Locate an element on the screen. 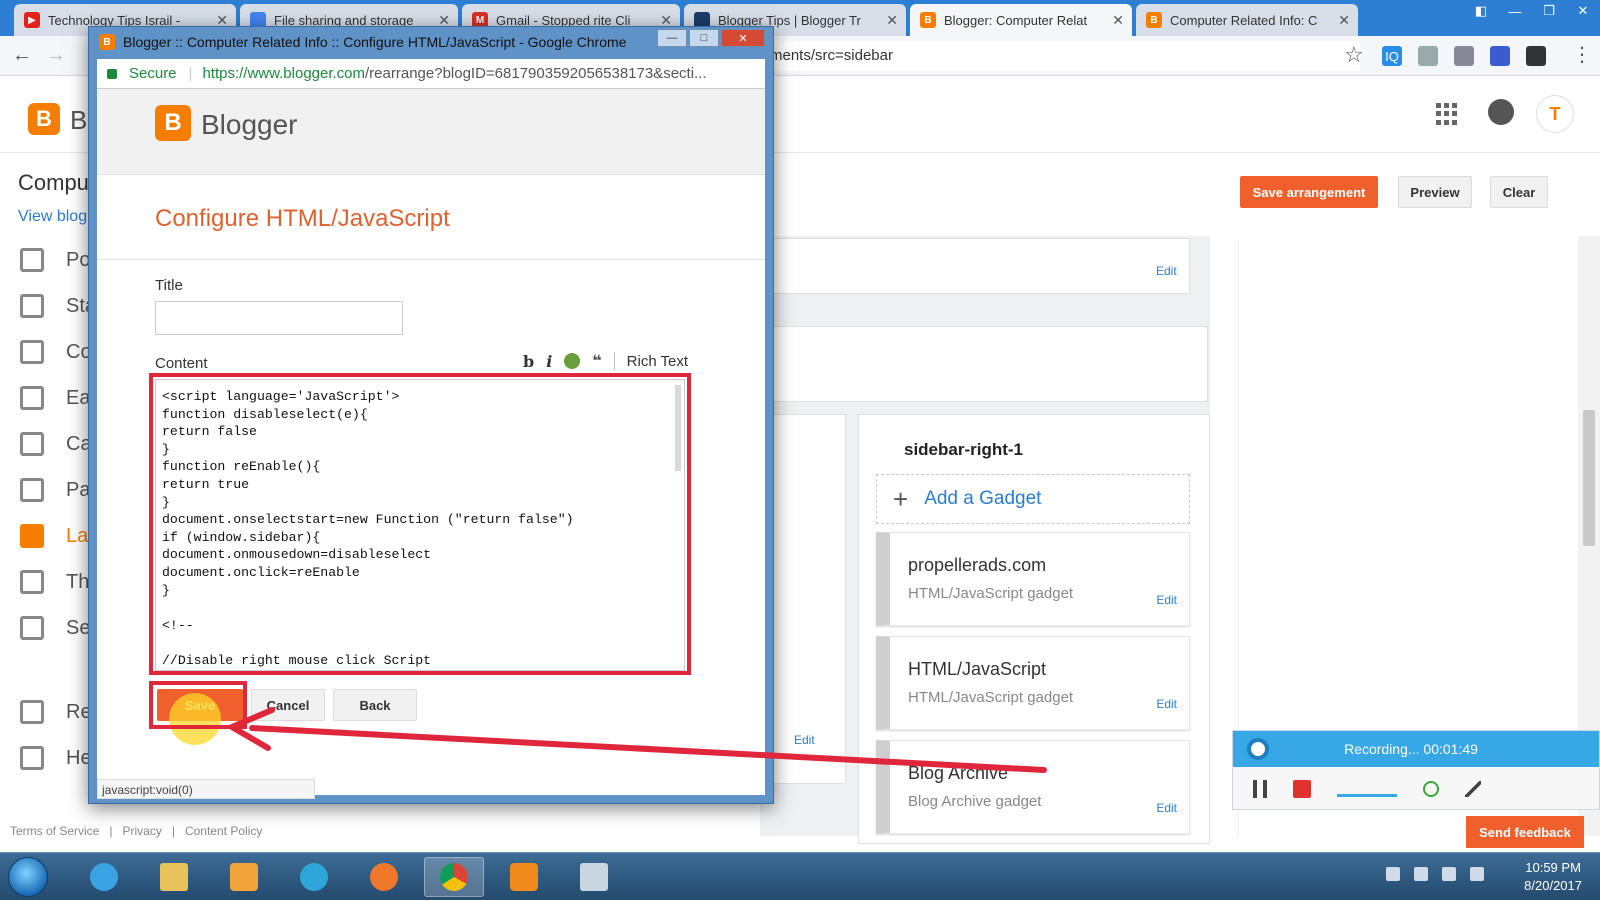 Image resolution: width=1600 pixels, height=900 pixels. sidebar-item-campaigns: Ca is located at coordinates (56, 444).